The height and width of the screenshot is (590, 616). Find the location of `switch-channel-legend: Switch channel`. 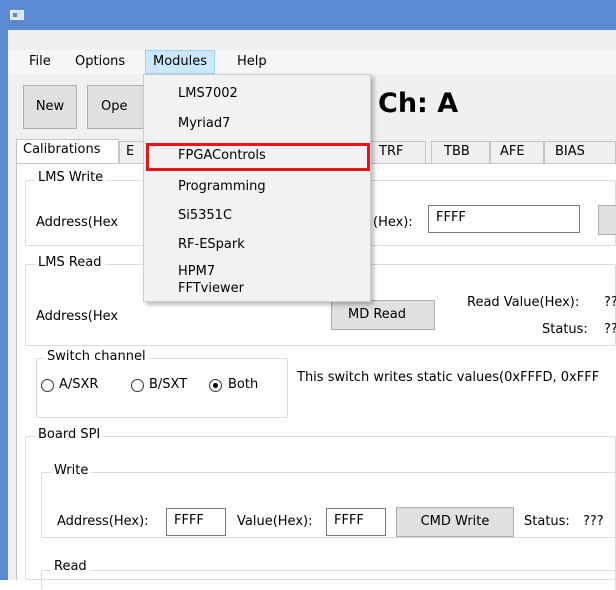

switch-channel-legend: Switch channel is located at coordinates (96, 356).